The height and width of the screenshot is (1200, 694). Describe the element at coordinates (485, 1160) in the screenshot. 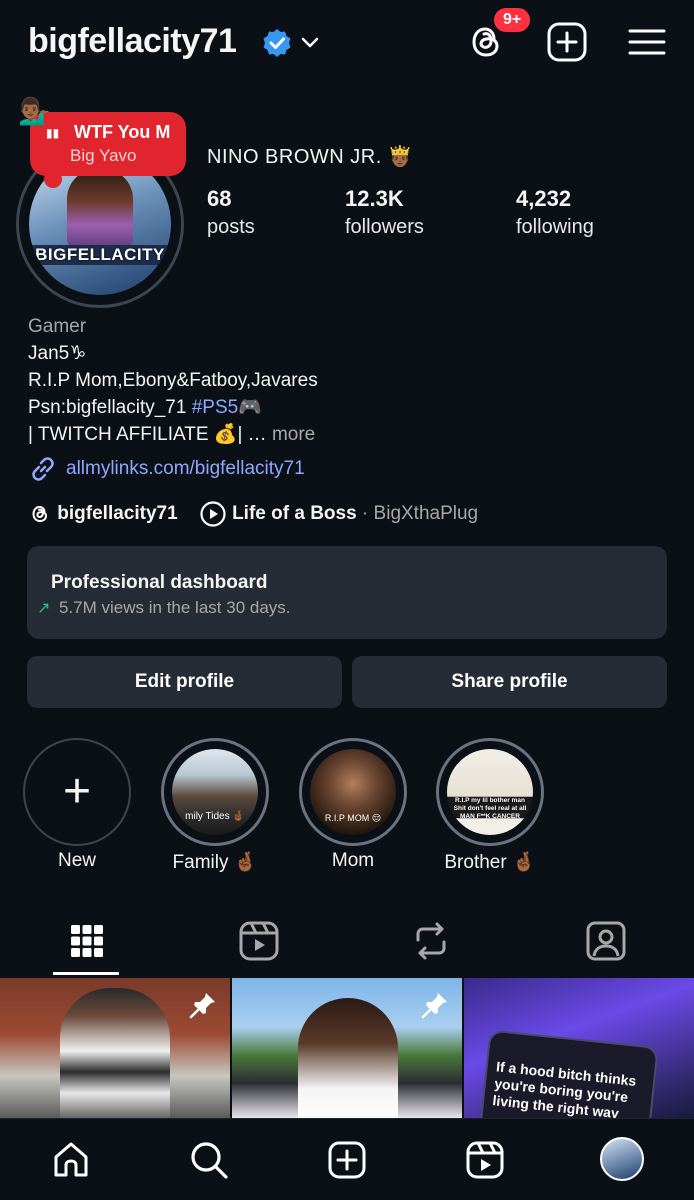

I see `reels-icon` at that location.